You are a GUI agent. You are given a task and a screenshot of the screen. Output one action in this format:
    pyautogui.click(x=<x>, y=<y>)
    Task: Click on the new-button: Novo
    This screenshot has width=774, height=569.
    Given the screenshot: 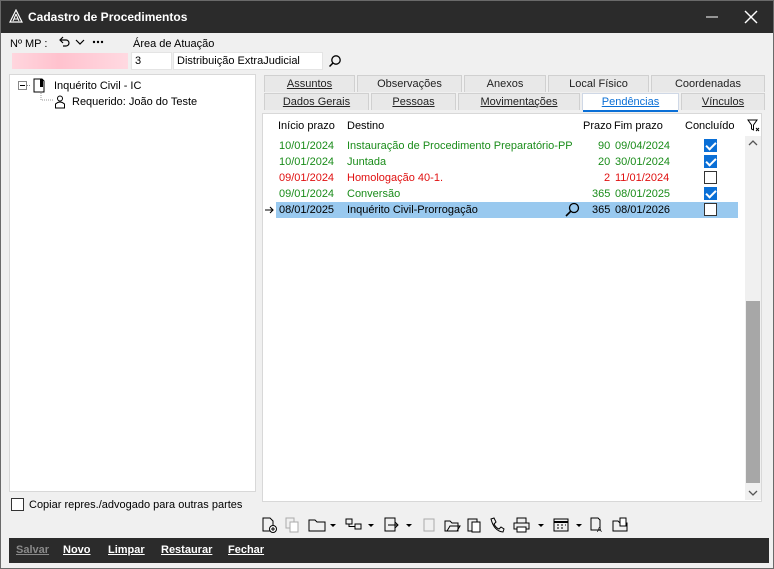 What is the action you would take?
    pyautogui.click(x=77, y=550)
    